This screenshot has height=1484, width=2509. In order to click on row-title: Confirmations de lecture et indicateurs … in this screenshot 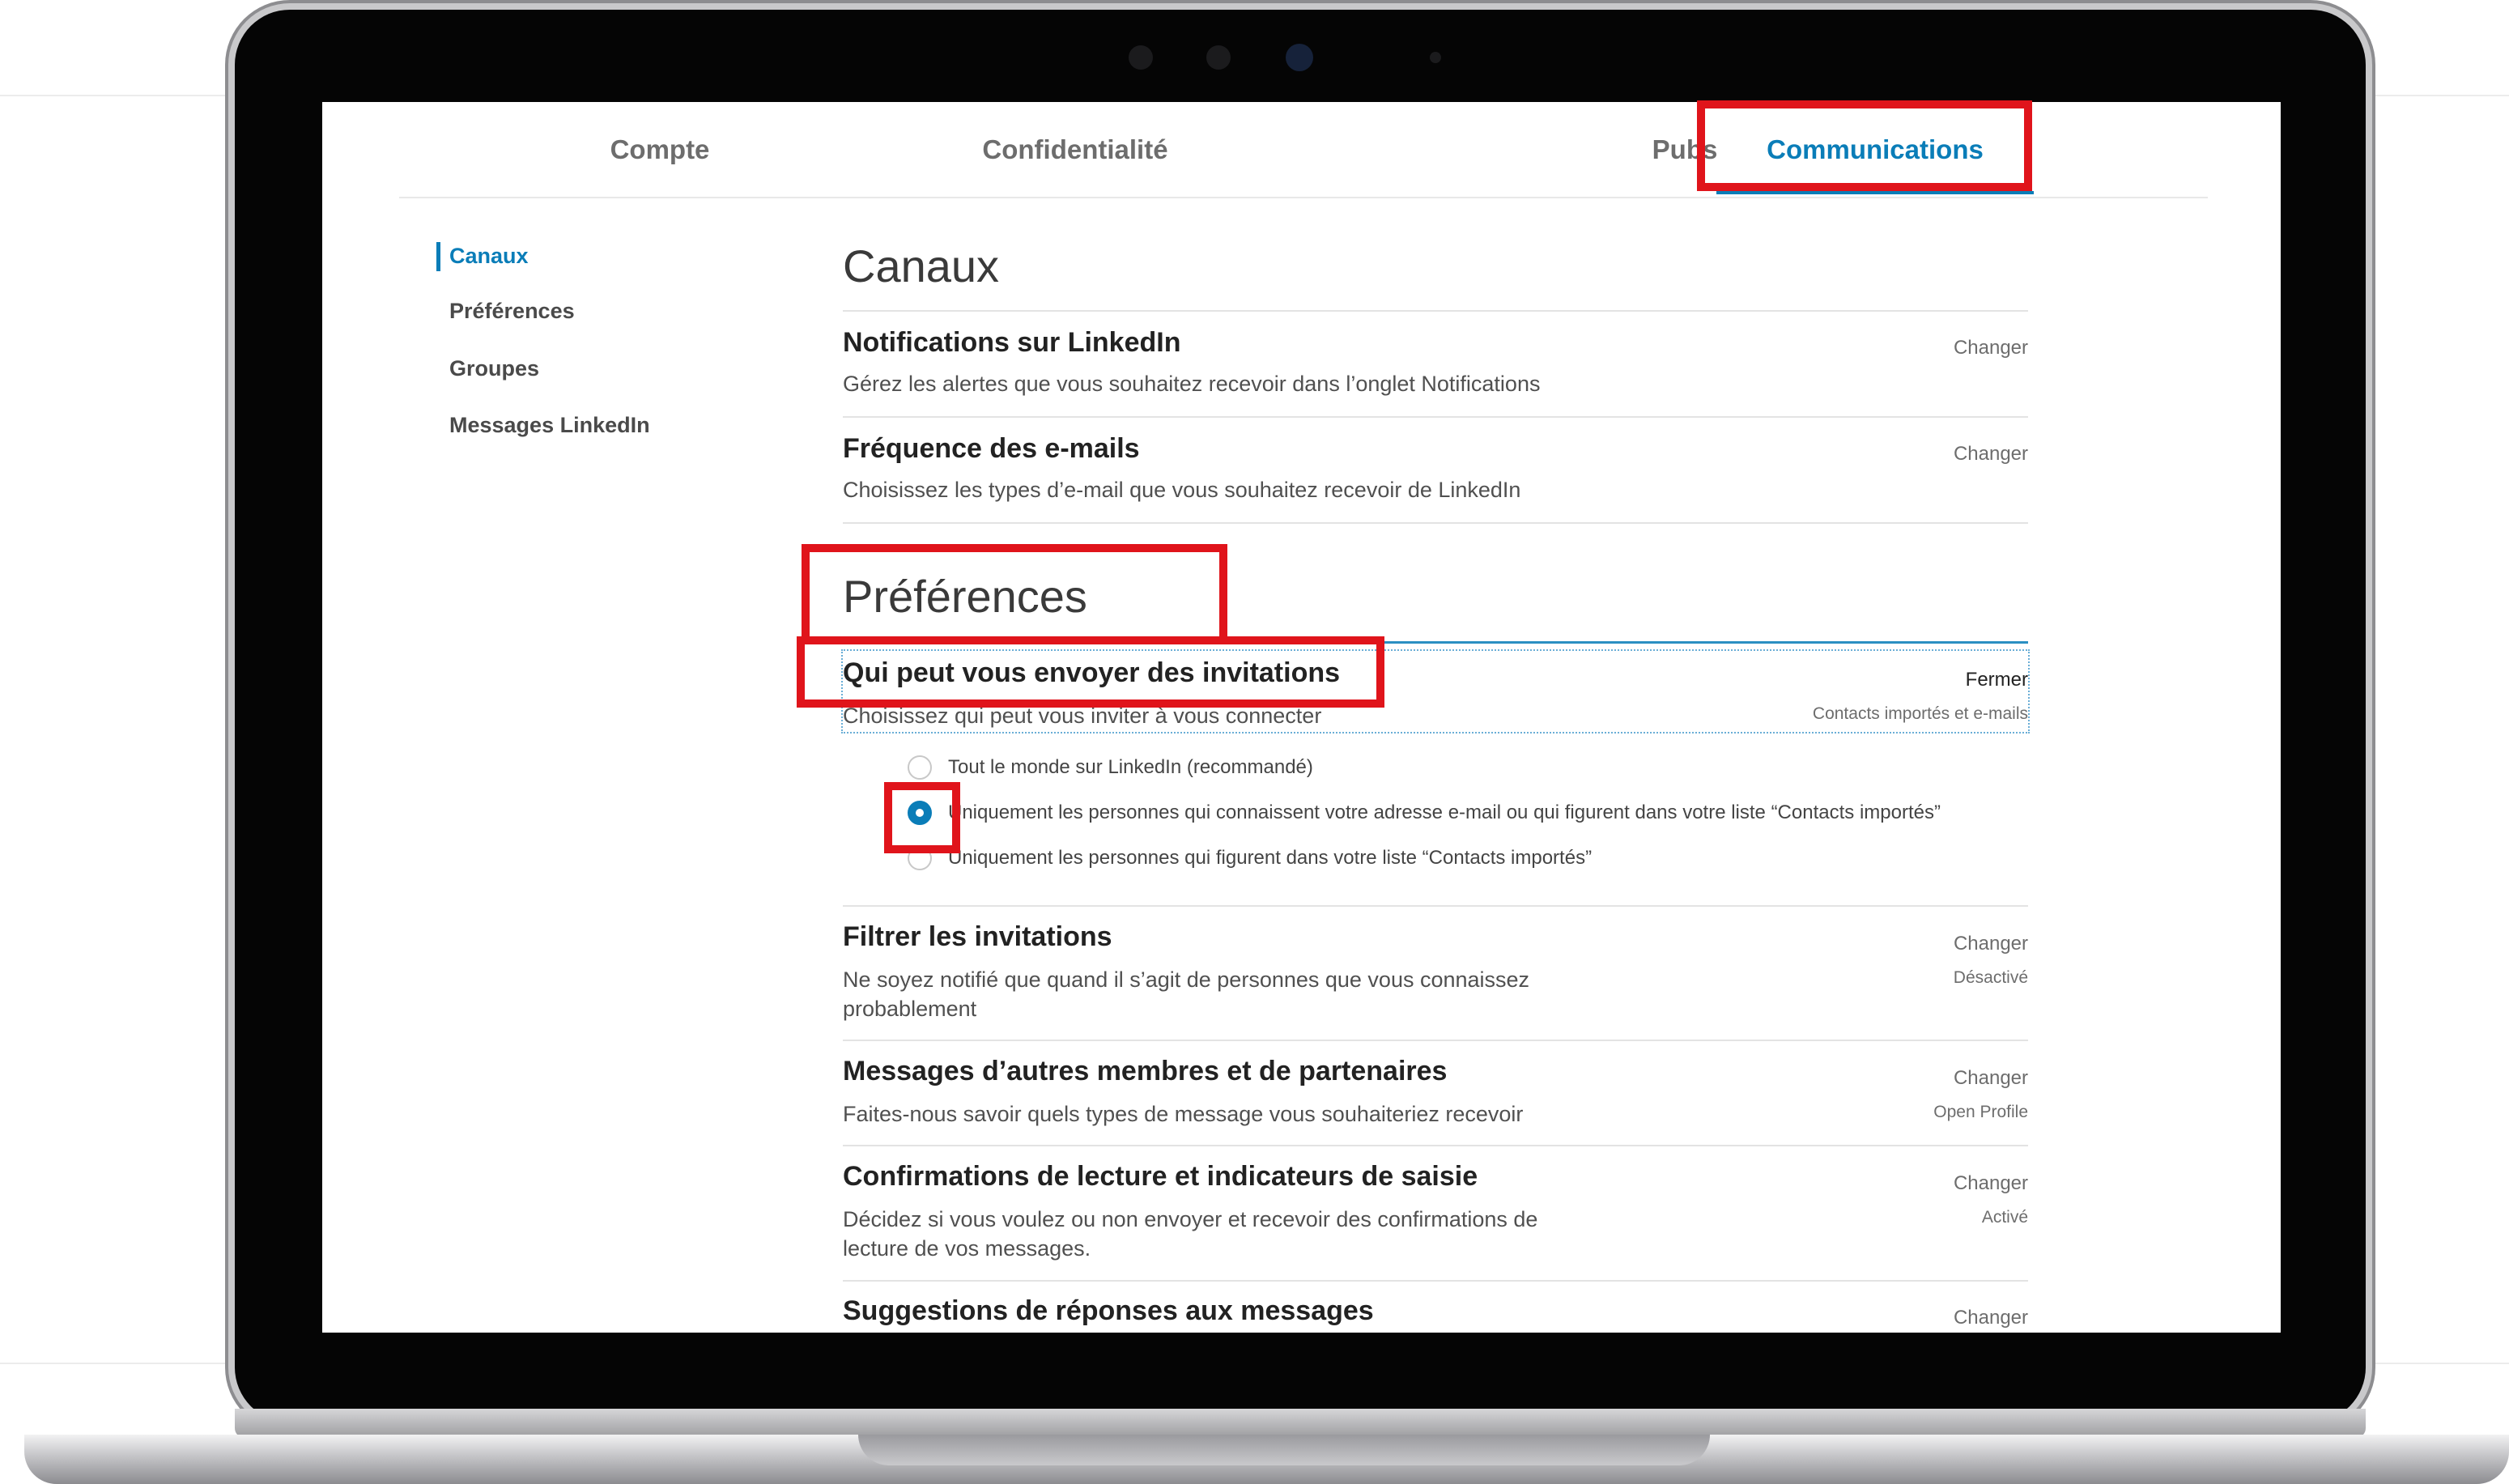, I will do `click(1160, 1176)`.